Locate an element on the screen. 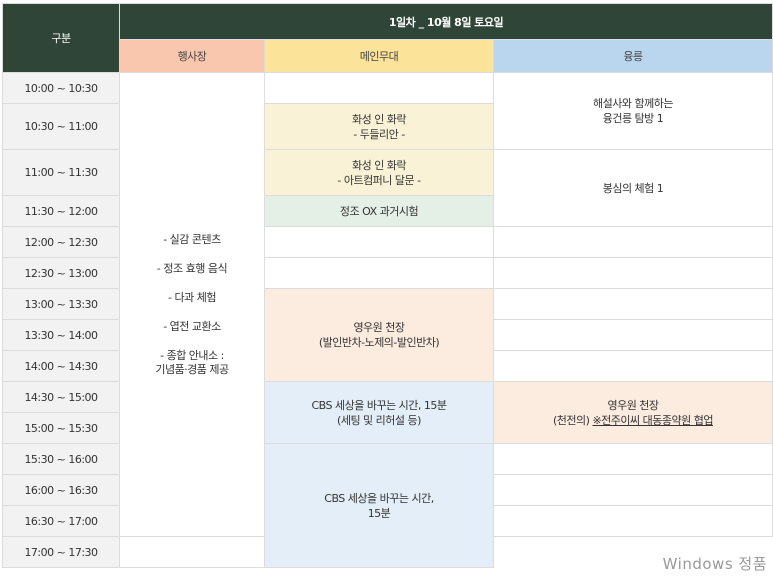 The height and width of the screenshot is (580, 773). time-slot: 16:00 ~ 16:30 is located at coordinates (61, 490).